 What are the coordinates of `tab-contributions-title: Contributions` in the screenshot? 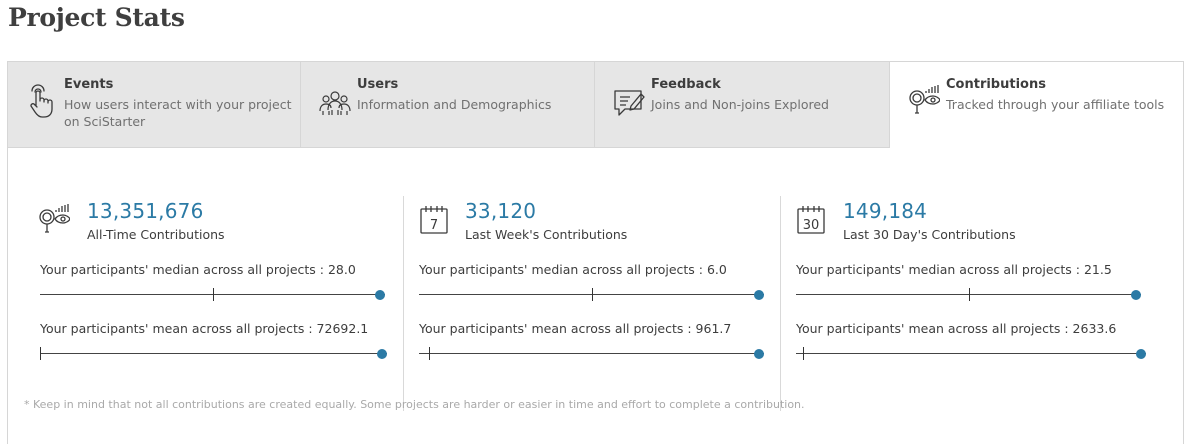 It's located at (996, 84).